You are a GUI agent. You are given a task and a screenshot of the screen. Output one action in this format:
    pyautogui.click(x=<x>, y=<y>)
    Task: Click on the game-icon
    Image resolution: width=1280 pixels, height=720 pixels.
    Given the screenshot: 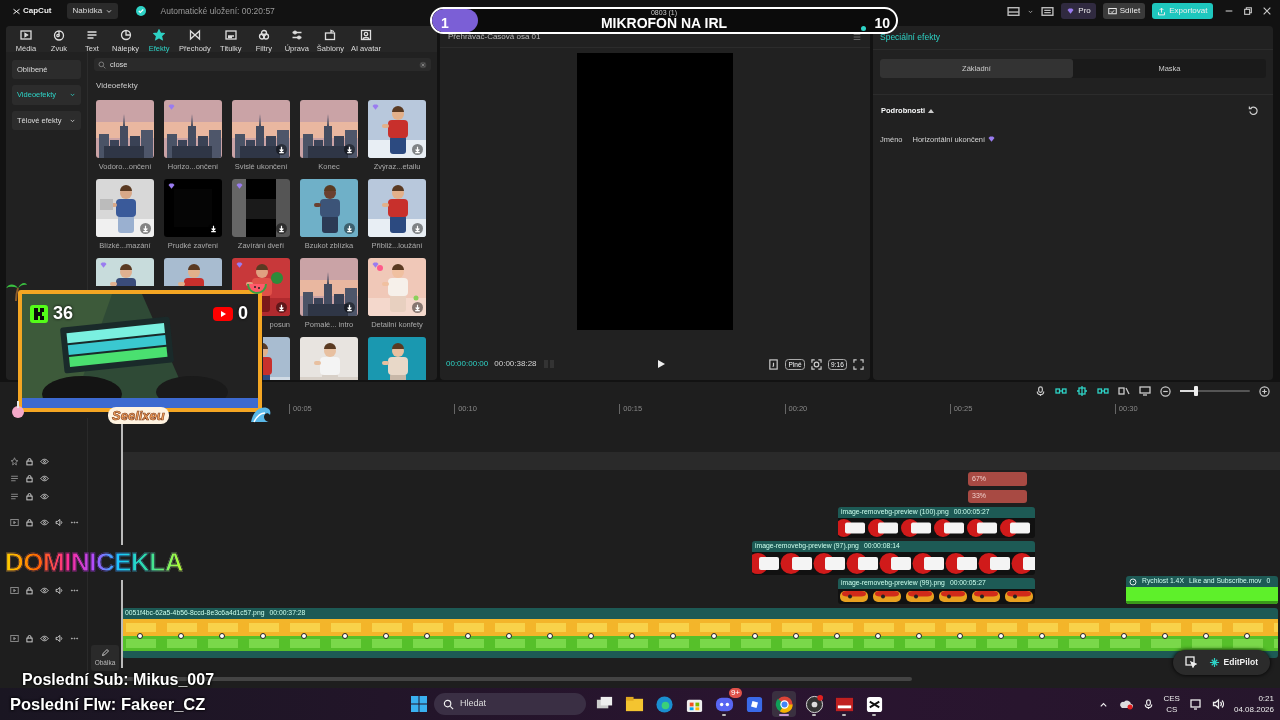 What is the action you would take?
    pyautogui.click(x=754, y=704)
    